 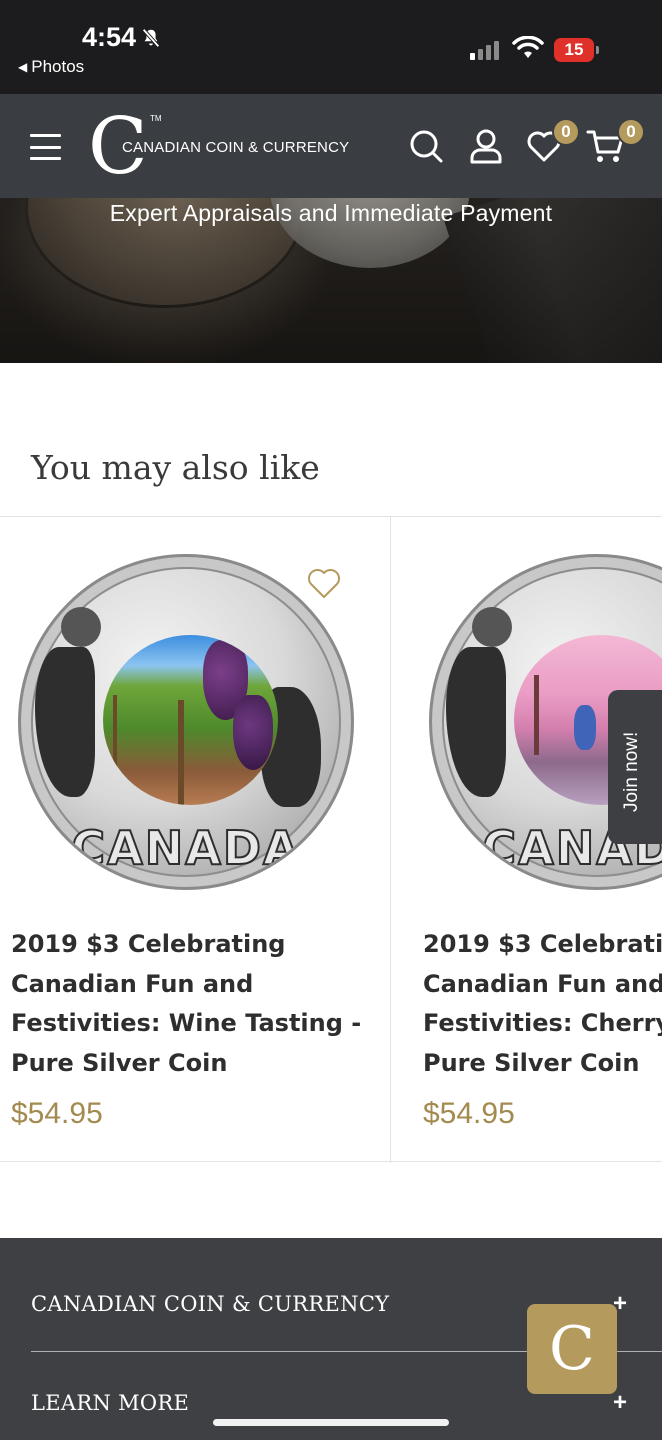 I want to click on battery-level: 15, so click(x=574, y=49).